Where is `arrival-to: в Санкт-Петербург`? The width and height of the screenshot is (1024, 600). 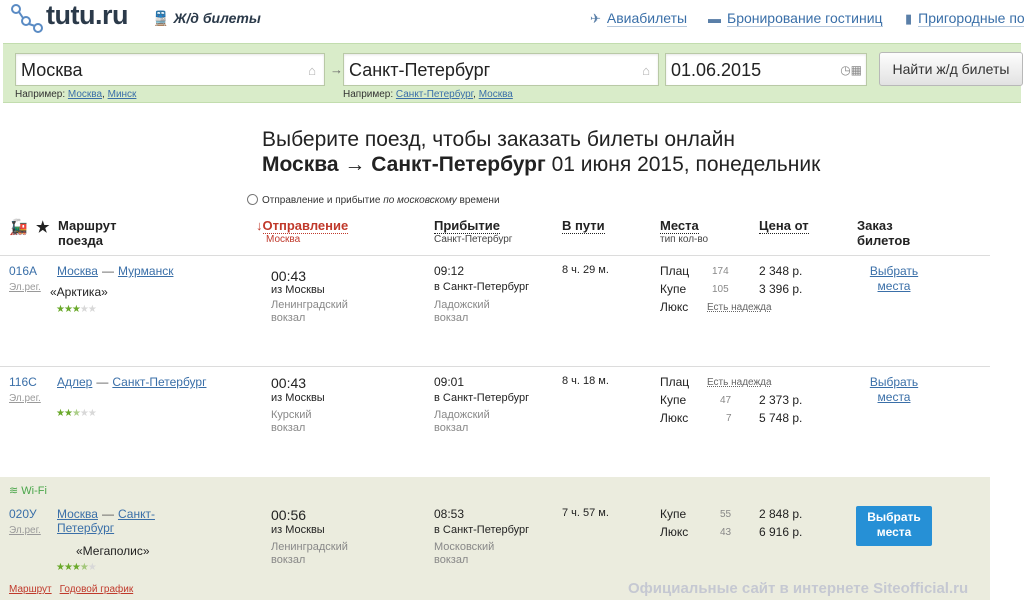 arrival-to: в Санкт-Петербург is located at coordinates (482, 398).